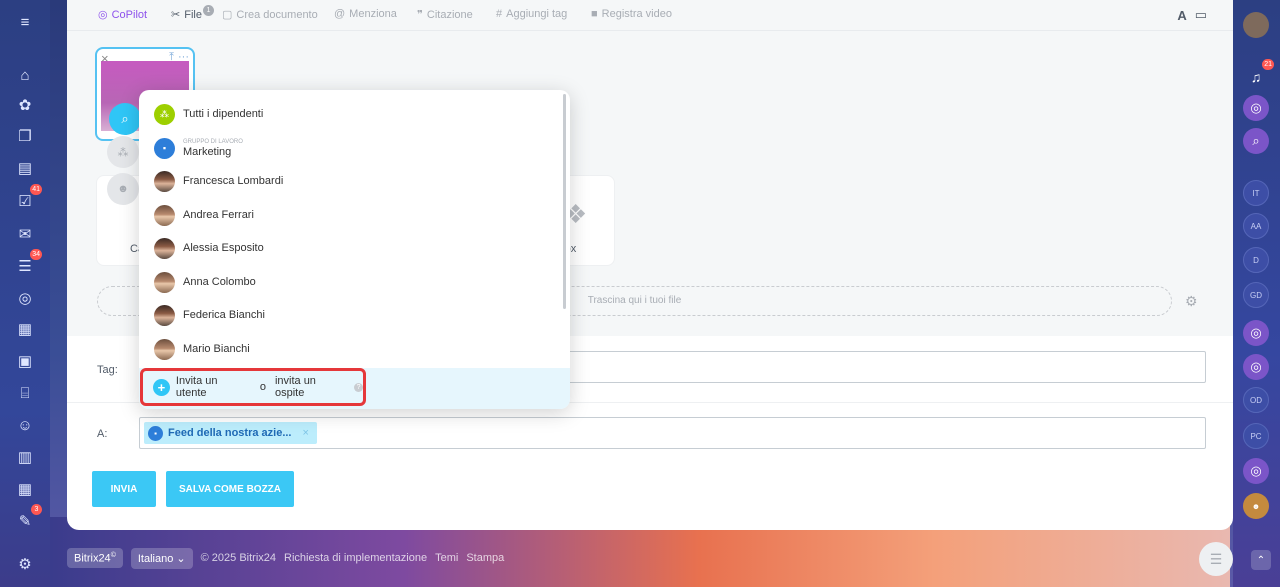  I want to click on implementation-link: Richiesta di implementazione, so click(355, 558).